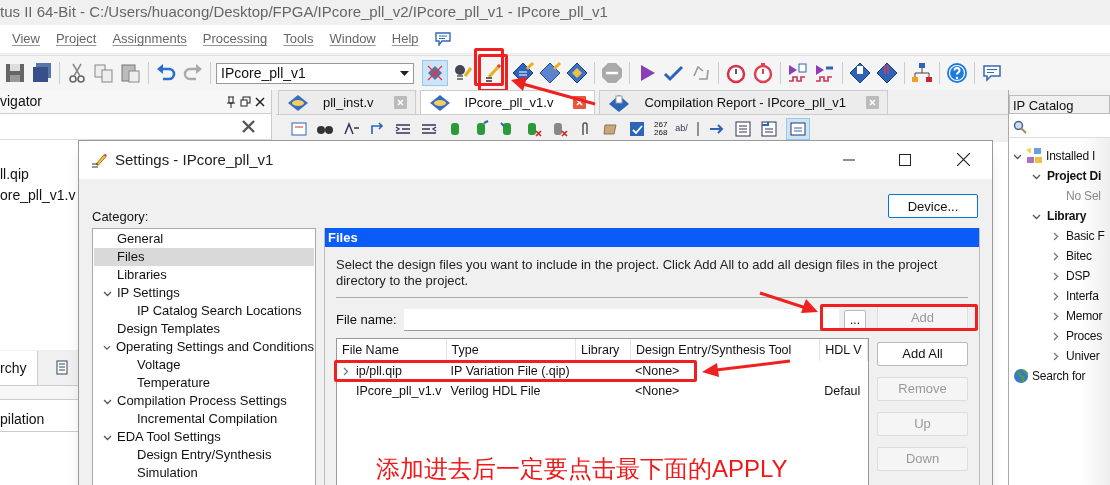 The height and width of the screenshot is (485, 1110). Describe the element at coordinates (511, 350) in the screenshot. I see `column-header: Type` at that location.